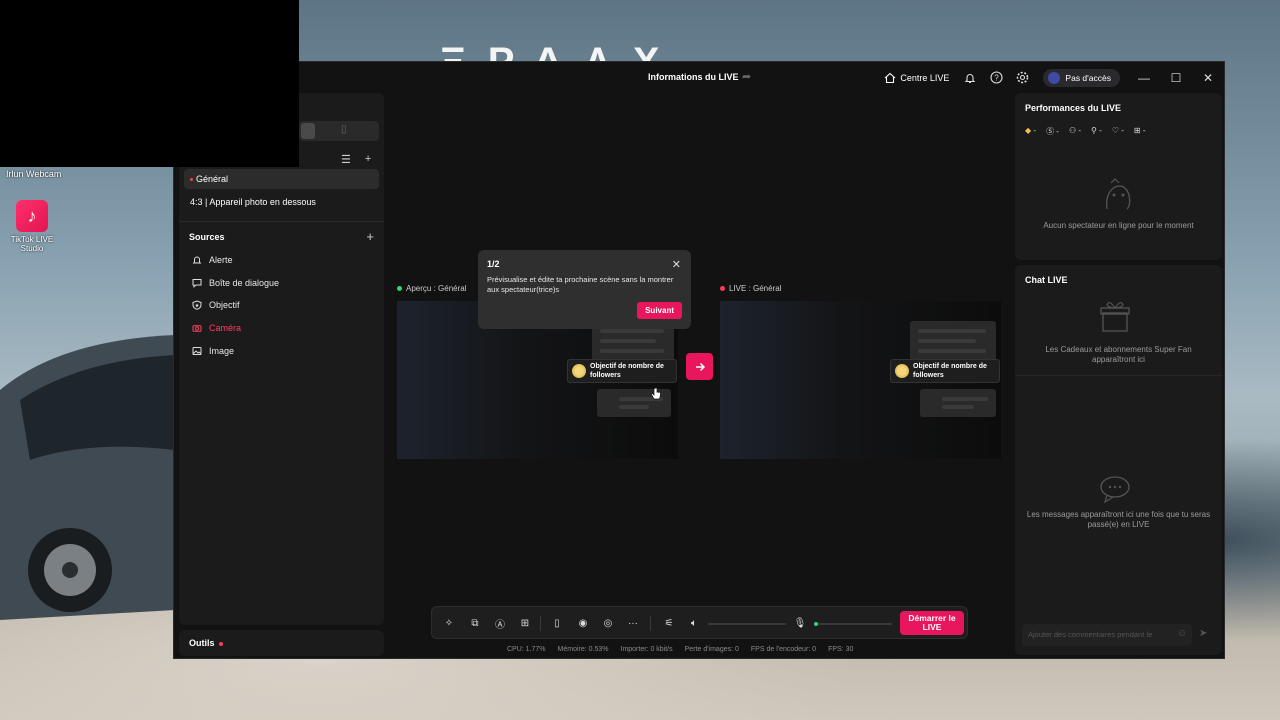 The width and height of the screenshot is (1280, 720). Describe the element at coordinates (149, 83) in the screenshot. I see `webcam-overlay-window` at that location.